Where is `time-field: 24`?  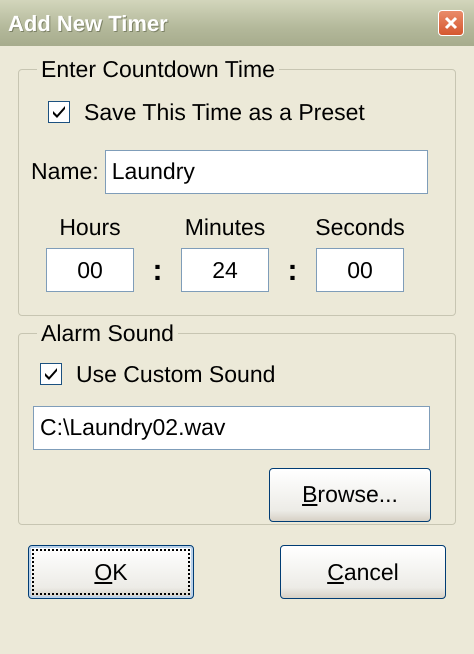
time-field: 24 is located at coordinates (225, 270).